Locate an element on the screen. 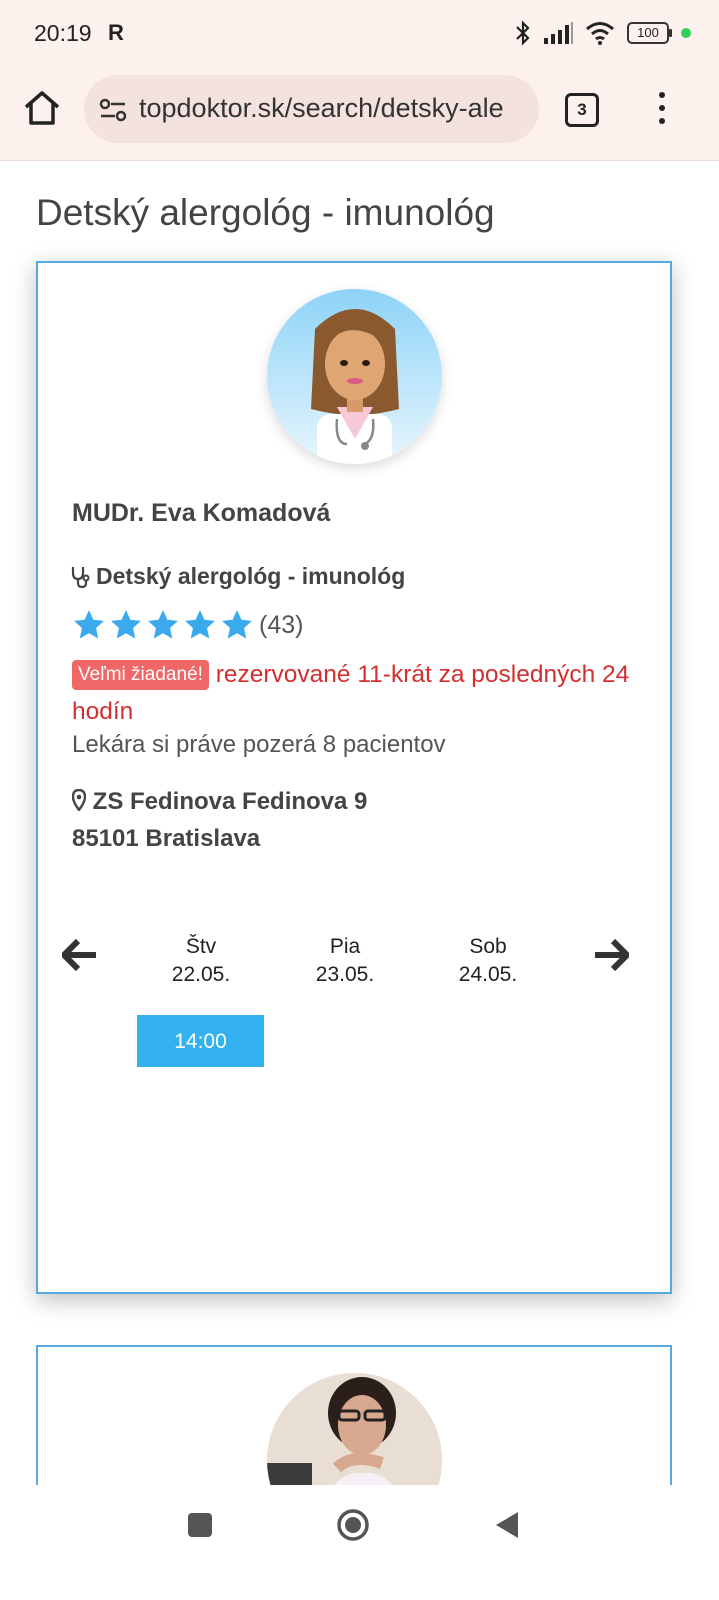 This screenshot has height=1600, width=719. day-column-3: Sob 24.05. is located at coordinates (488, 961).